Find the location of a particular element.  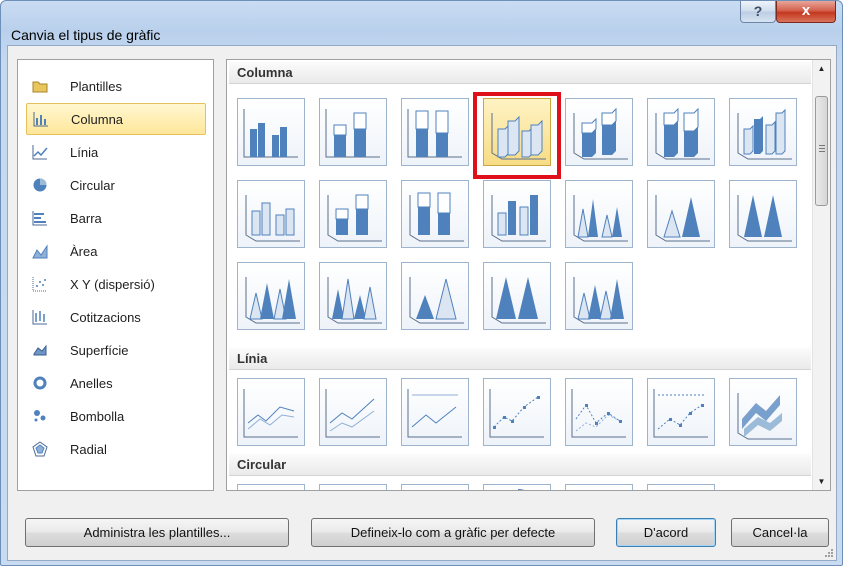

gallery-scrollbar: ▲ ▼ is located at coordinates (821, 275).